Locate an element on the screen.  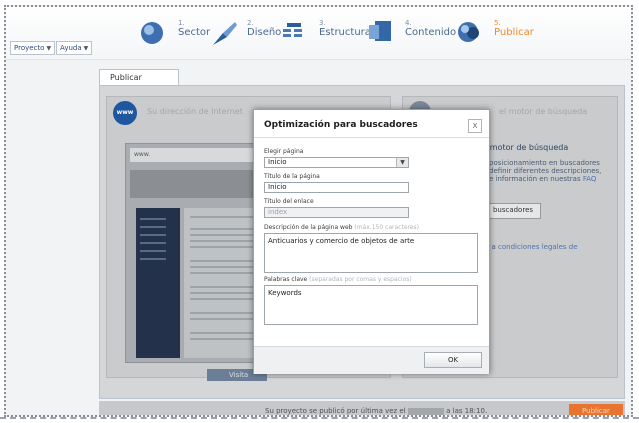
page-title-label: Título de la página is located at coordinates (292, 176).